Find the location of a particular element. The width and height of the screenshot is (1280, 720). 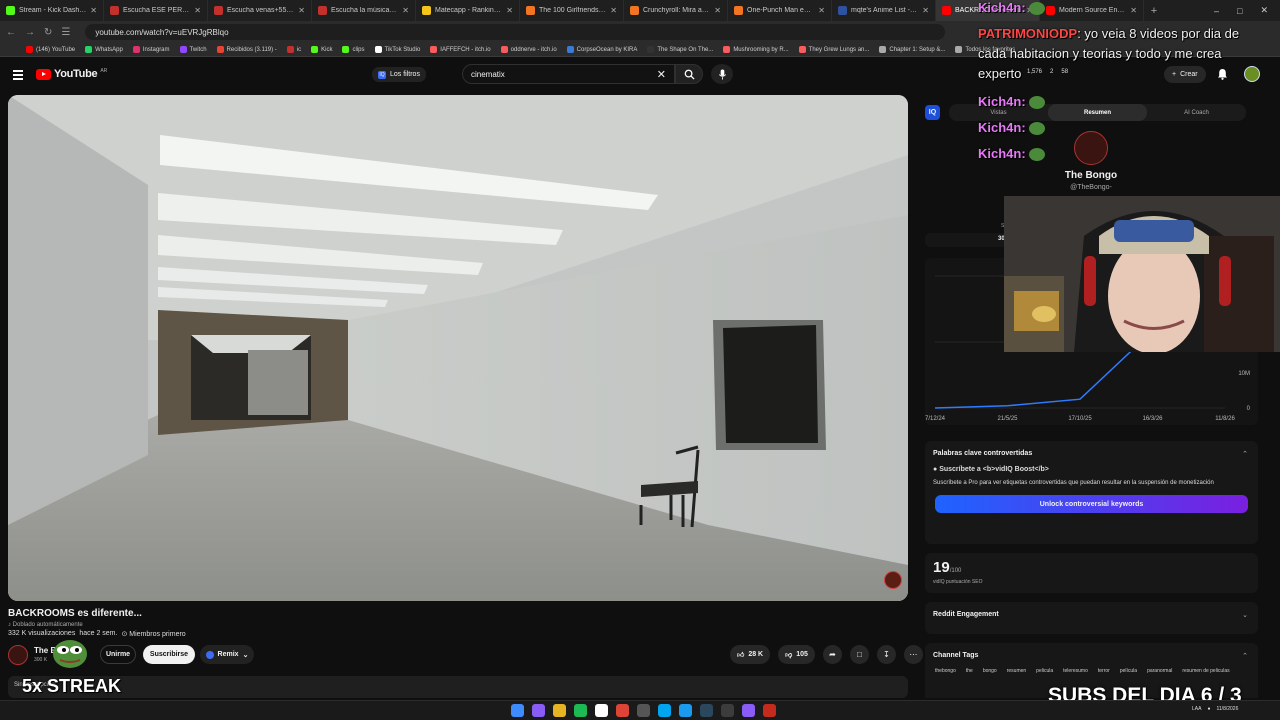

bookmark-item: TikTok Studio is located at coordinates (397, 49).